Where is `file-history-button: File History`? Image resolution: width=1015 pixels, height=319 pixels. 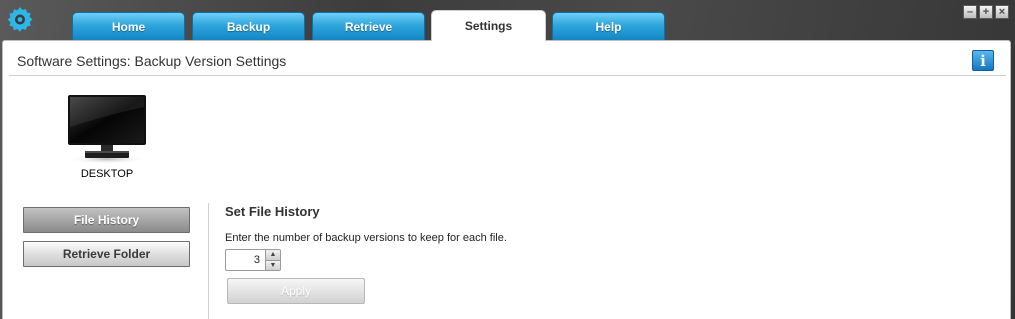
file-history-button: File History is located at coordinates (106, 220).